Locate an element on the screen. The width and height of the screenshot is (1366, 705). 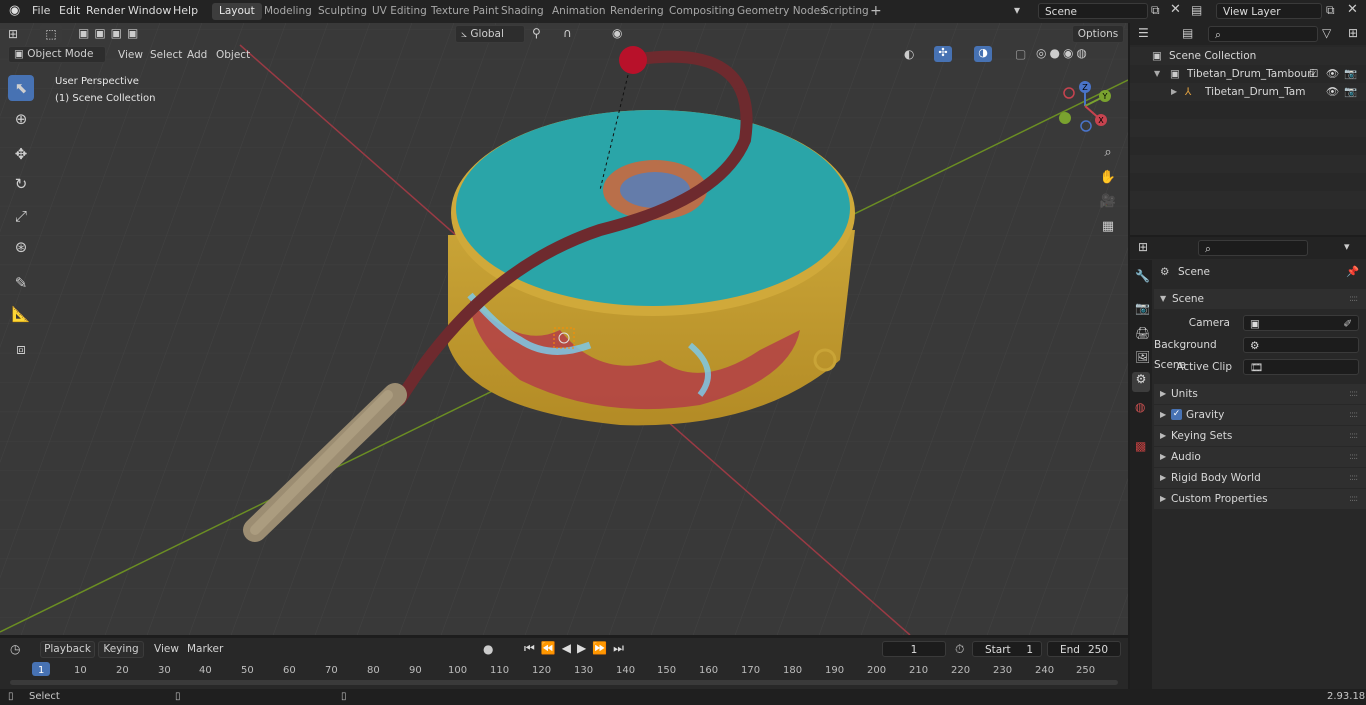
select-menu: Select is located at coordinates (166, 55).